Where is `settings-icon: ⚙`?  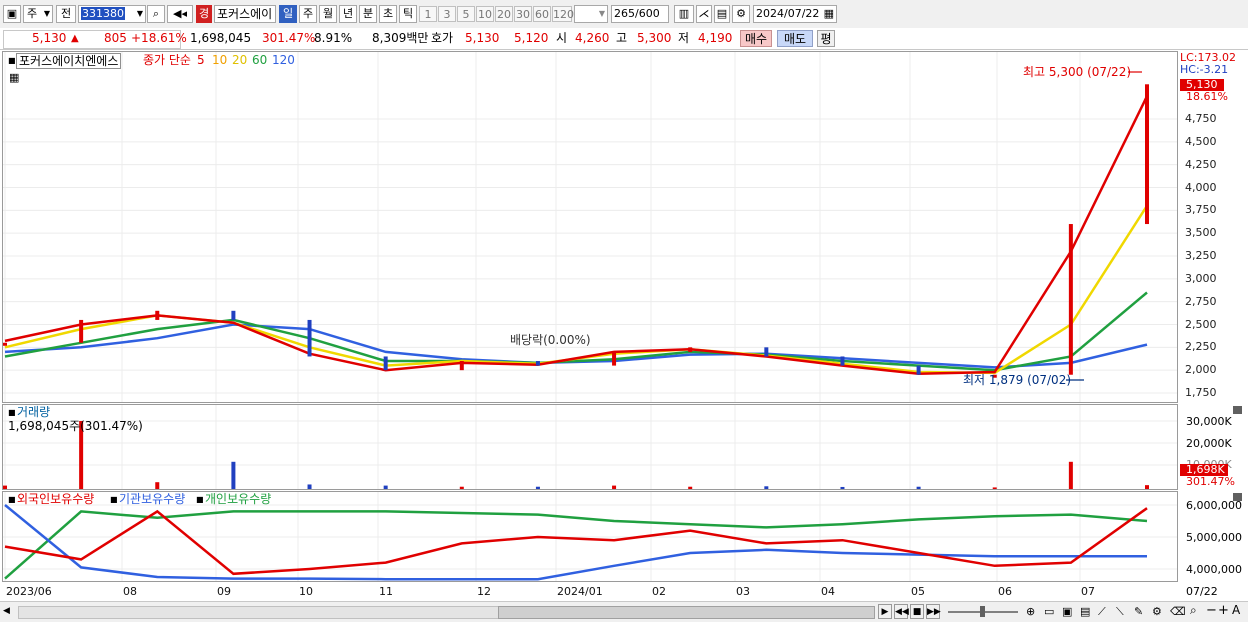
settings-icon: ⚙ is located at coordinates (1159, 611).